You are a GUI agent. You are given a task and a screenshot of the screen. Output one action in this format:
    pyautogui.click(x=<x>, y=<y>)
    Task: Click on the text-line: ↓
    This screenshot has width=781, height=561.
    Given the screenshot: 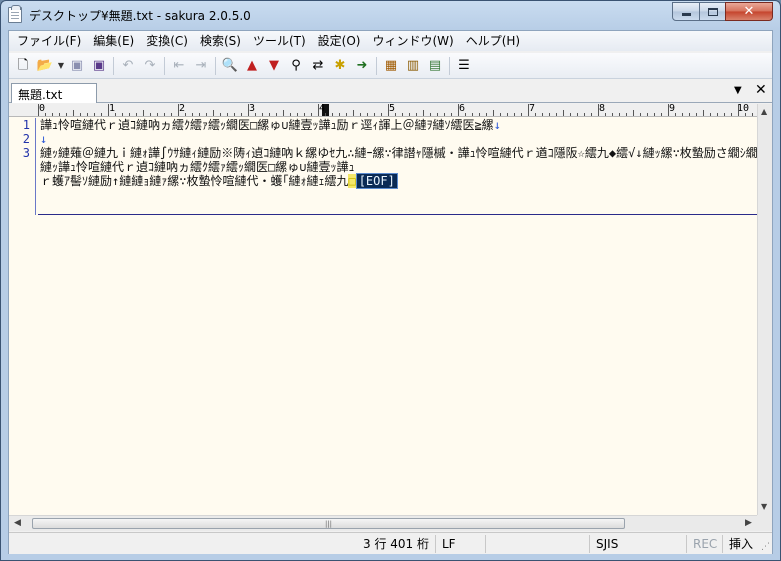 What is the action you would take?
    pyautogui.click(x=43, y=139)
    